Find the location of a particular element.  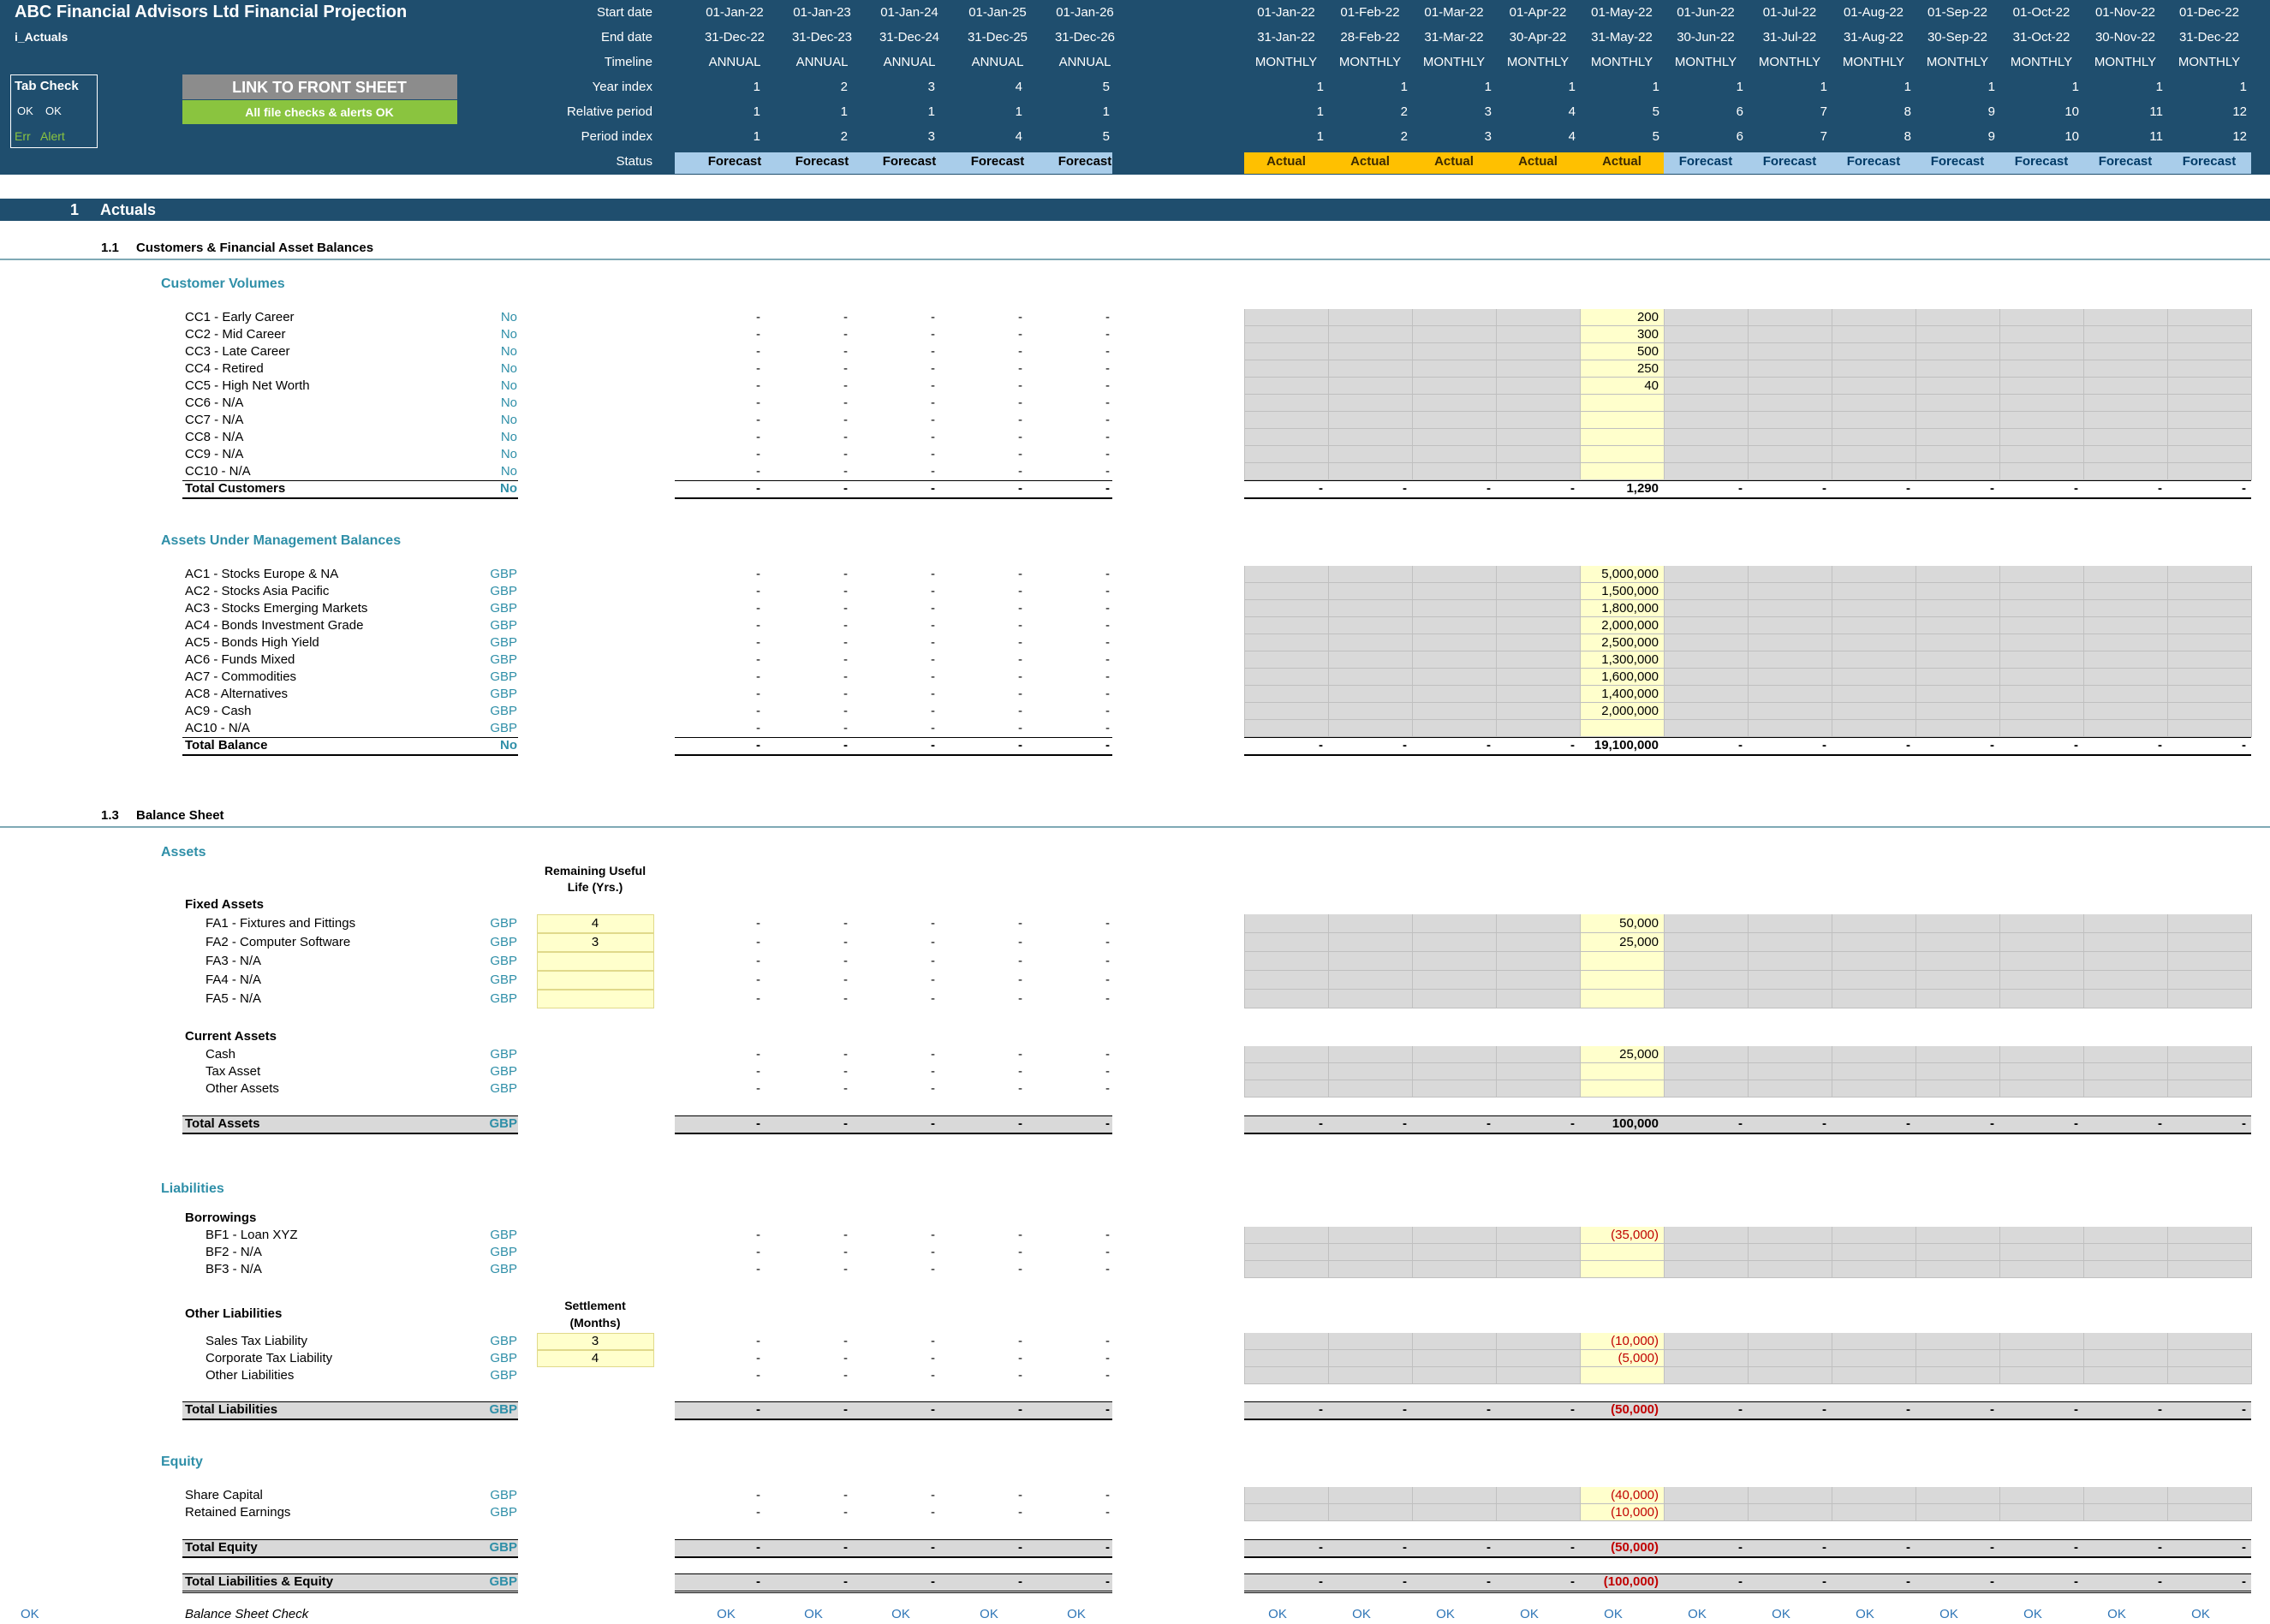

row-label: CC10 - N/A is located at coordinates (218, 471).